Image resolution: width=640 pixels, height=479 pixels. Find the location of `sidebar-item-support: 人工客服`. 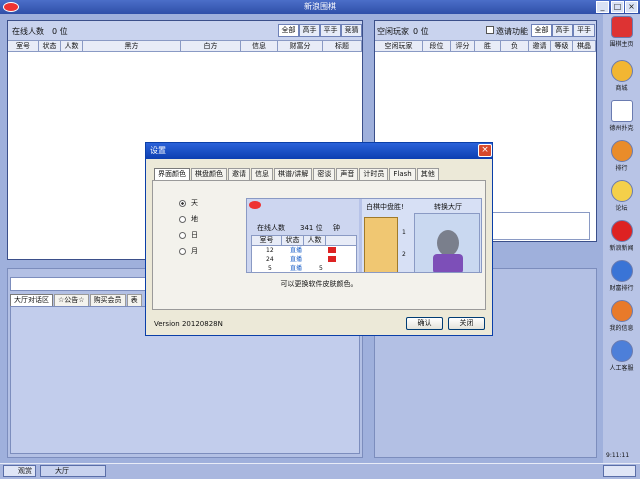

sidebar-item-support: 人工客服 is located at coordinates (621, 356).